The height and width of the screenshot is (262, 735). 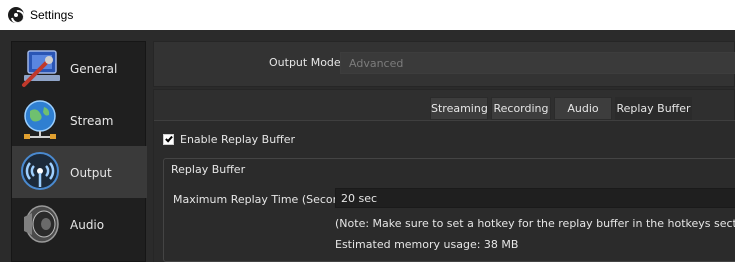 What do you see at coordinates (52, 15) in the screenshot?
I see `window-title: Settings` at bounding box center [52, 15].